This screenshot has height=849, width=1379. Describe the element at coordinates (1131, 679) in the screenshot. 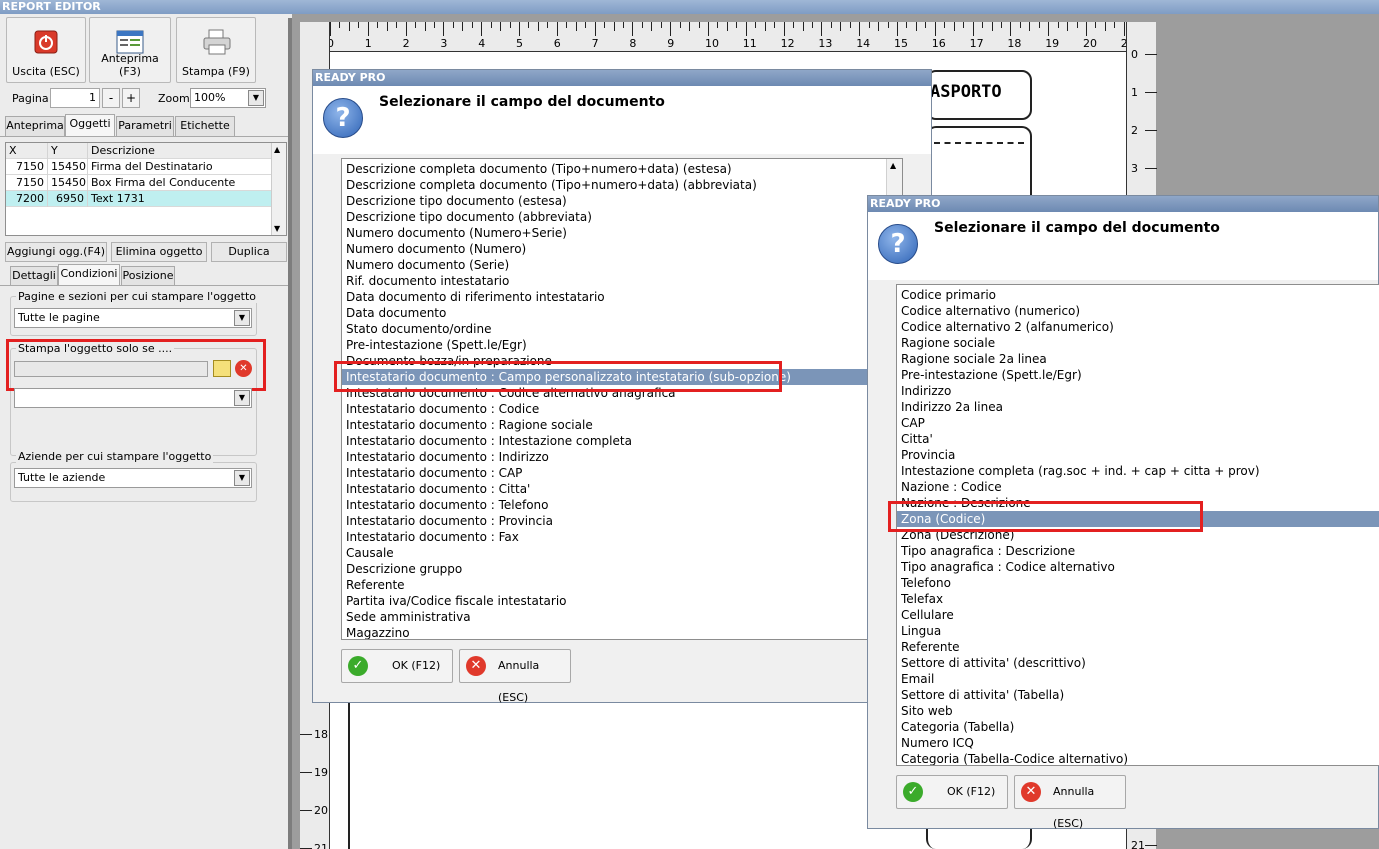

I see `list-item: Email` at that location.